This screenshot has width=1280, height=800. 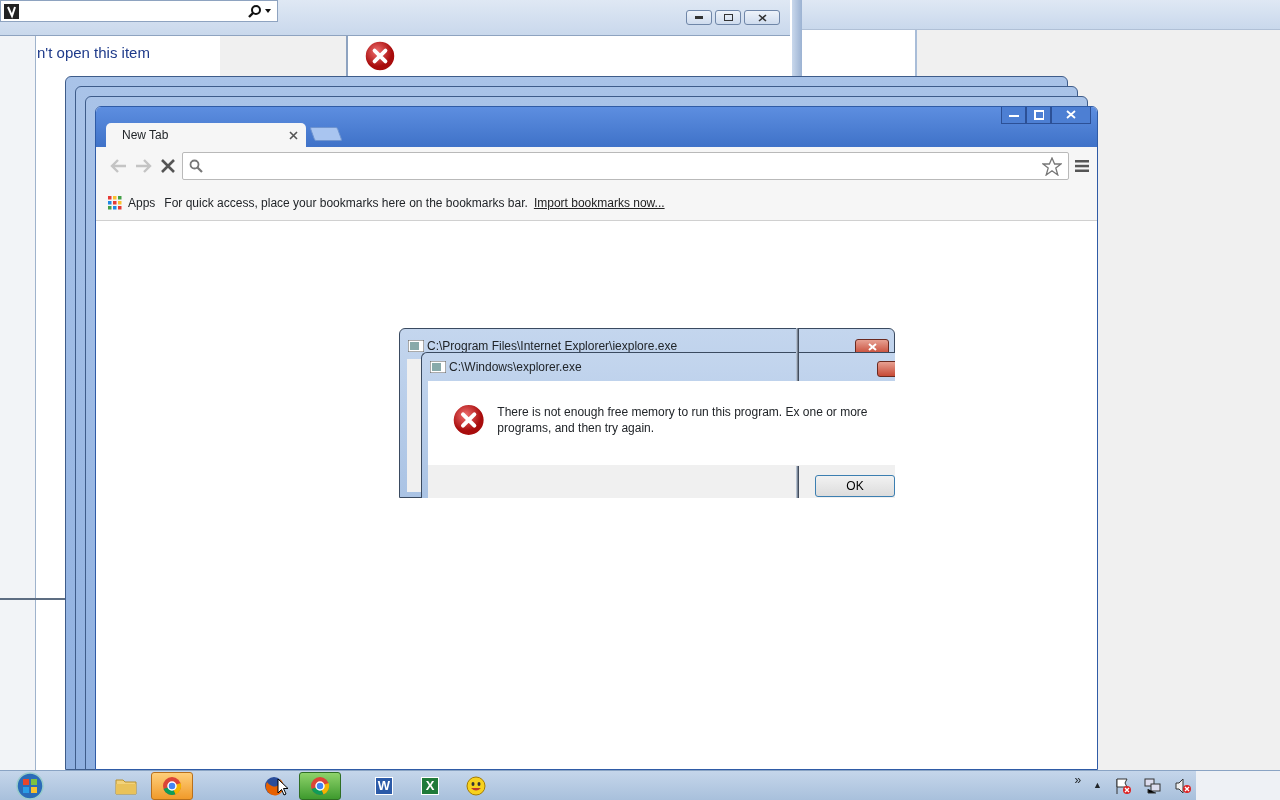 What do you see at coordinates (1123, 785) in the screenshot?
I see `flag-icon` at bounding box center [1123, 785].